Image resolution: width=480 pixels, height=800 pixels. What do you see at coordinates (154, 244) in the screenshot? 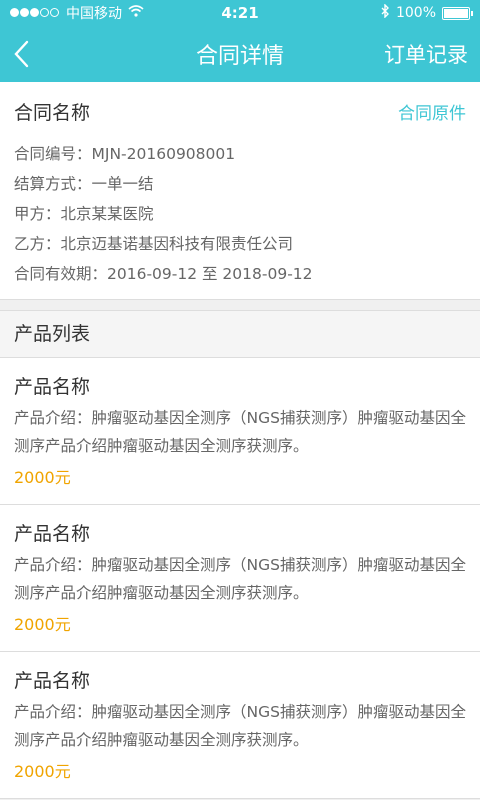
I see `party-b: 乙方：北京迈基诺基因科技有限责任公司` at bounding box center [154, 244].